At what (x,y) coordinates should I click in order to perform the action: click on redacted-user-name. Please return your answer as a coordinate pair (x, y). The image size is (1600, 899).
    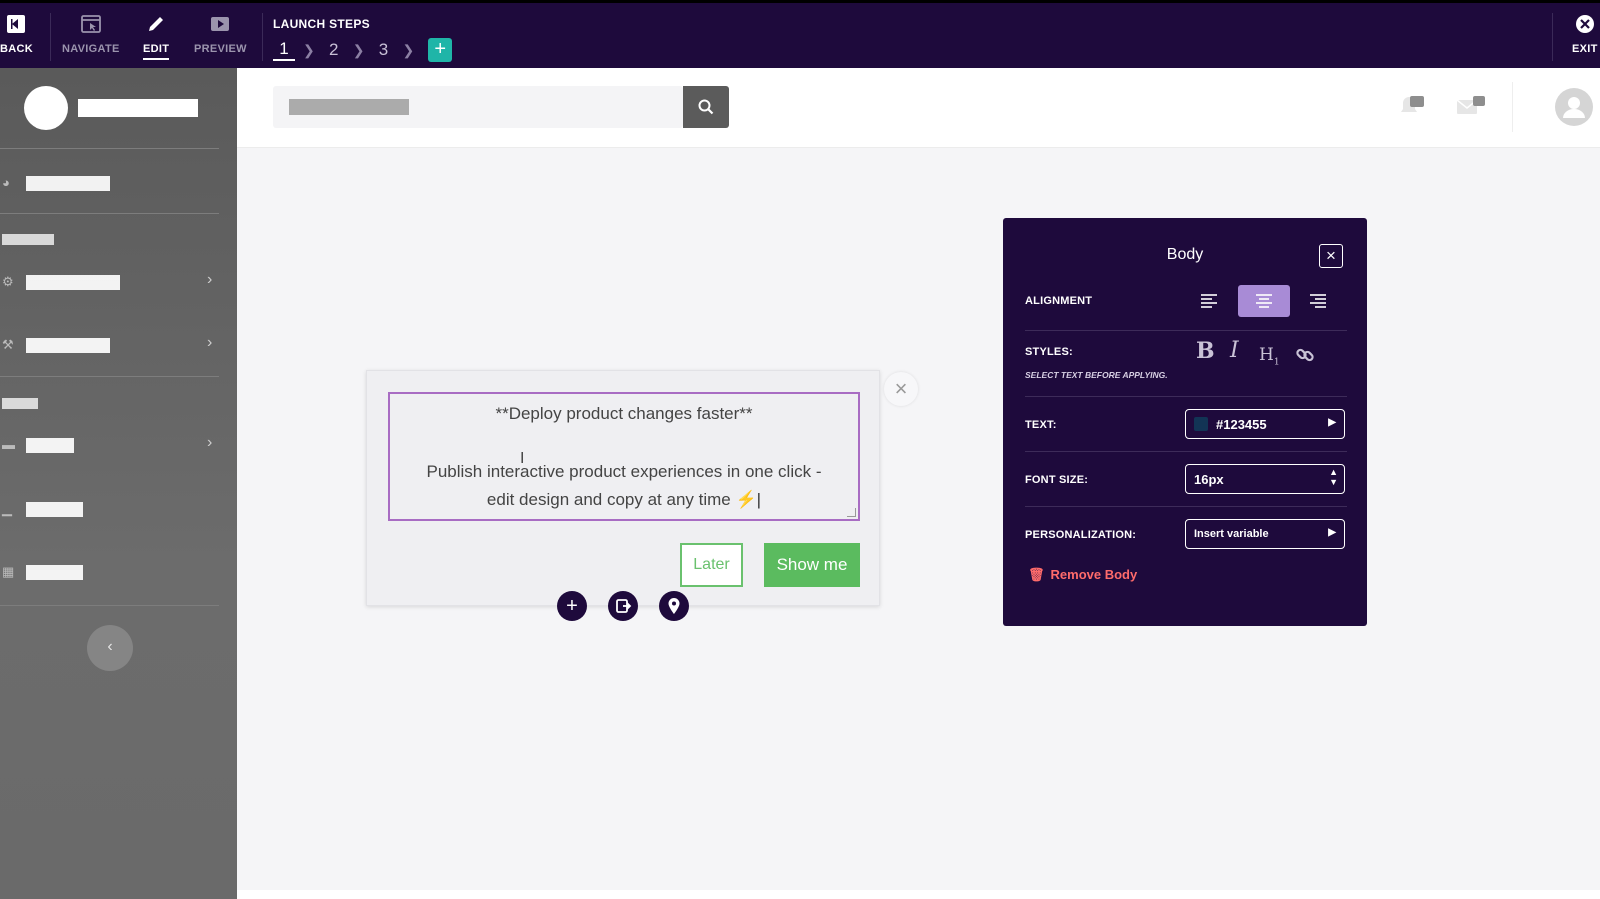
    Looking at the image, I should click on (138, 108).